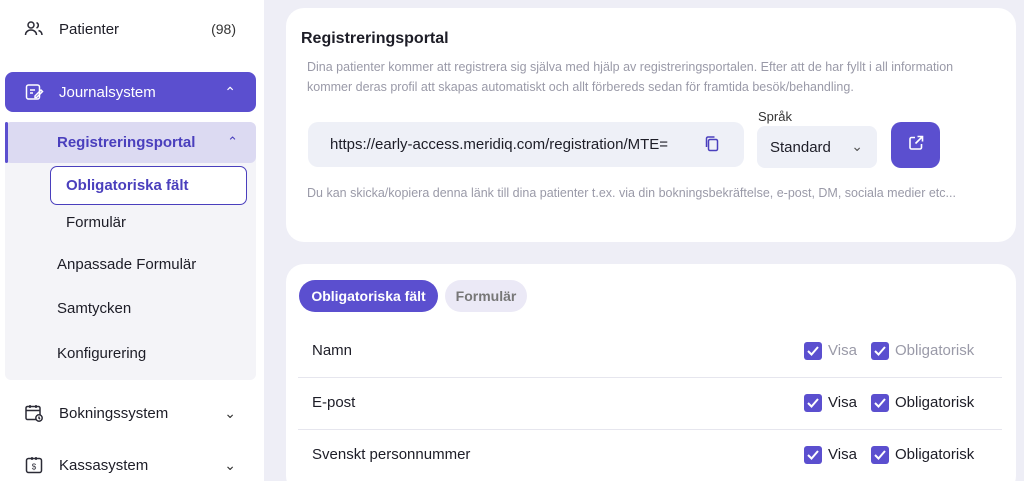  What do you see at coordinates (114, 413) in the screenshot?
I see `sidebar-item-label: Bokningssystem` at bounding box center [114, 413].